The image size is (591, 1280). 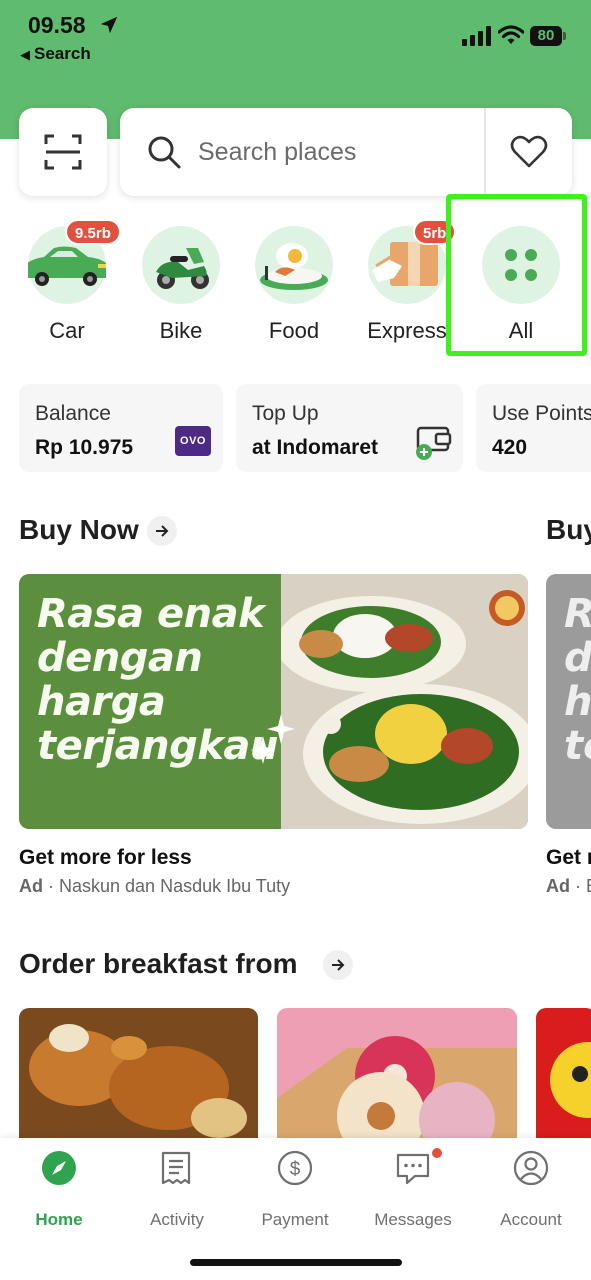 I want to click on search-input, so click(x=338, y=152).